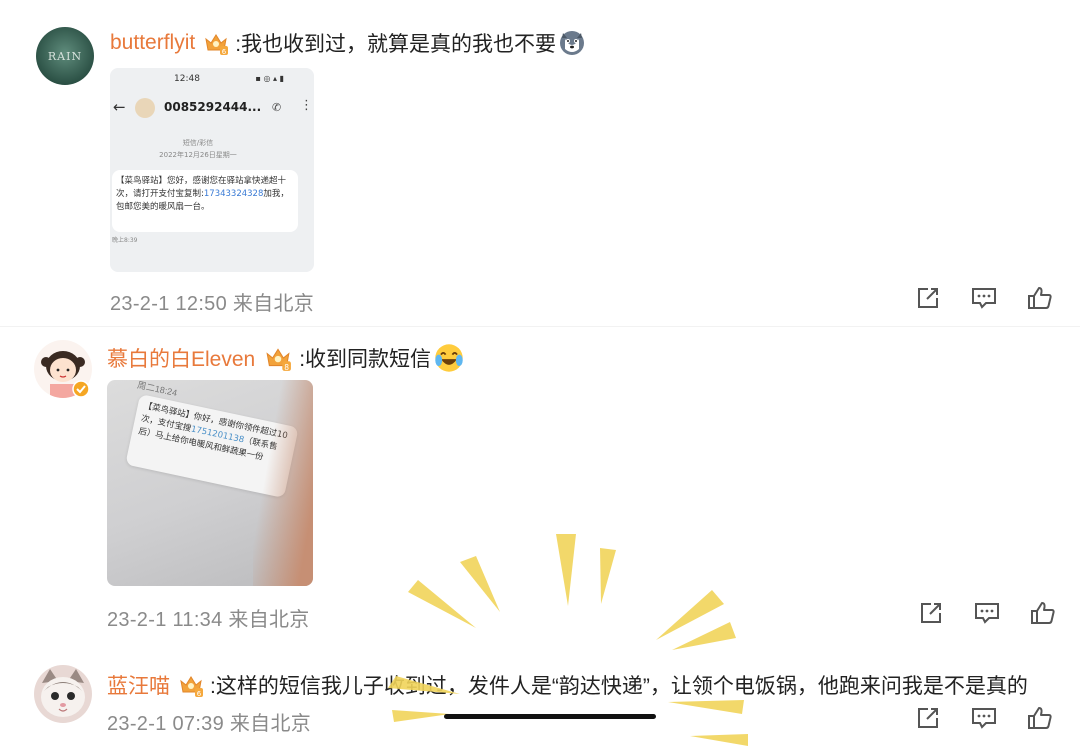 Image resolution: width=1080 pixels, height=750 pixels. I want to click on avatar-image: RAIN, so click(65, 56).